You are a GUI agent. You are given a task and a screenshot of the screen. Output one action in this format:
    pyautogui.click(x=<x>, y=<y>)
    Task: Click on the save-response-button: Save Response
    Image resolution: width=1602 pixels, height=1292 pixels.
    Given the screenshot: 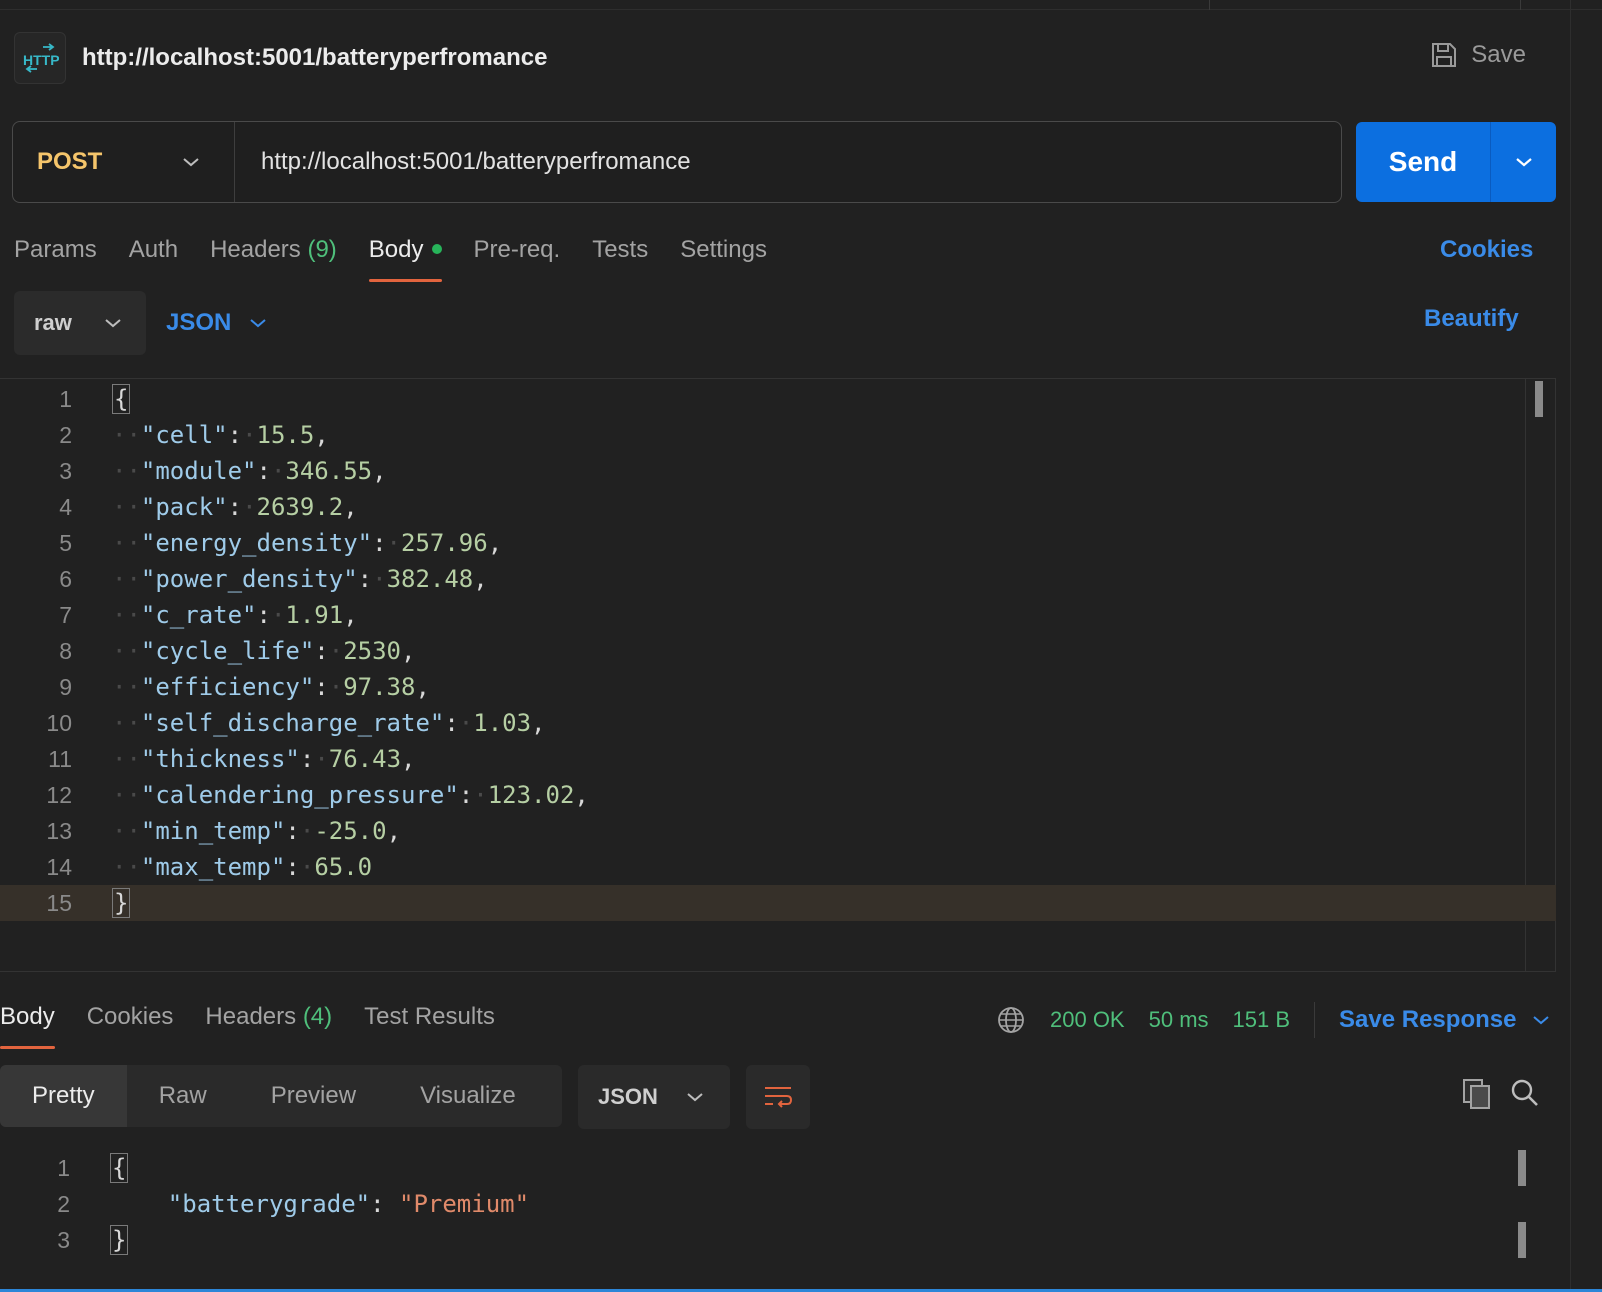 What is the action you would take?
    pyautogui.click(x=1444, y=1020)
    